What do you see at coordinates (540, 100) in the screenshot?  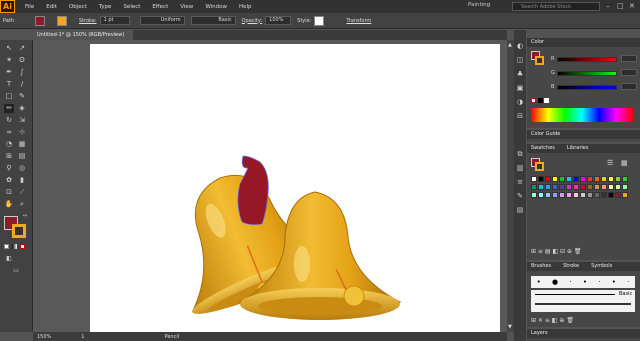 I see `black-swatch` at bounding box center [540, 100].